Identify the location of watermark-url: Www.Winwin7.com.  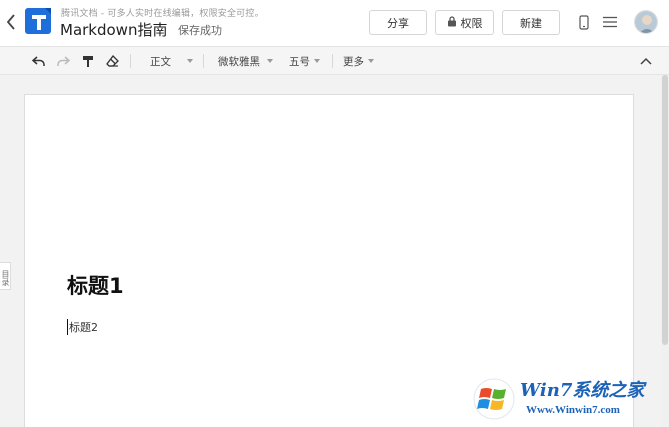
(573, 410).